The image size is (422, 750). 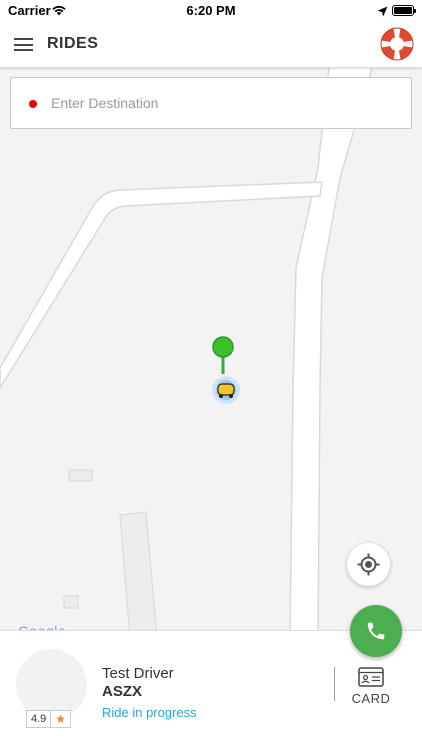 I want to click on status-bar: Carrier 6:20 PM, so click(x=211, y=11).